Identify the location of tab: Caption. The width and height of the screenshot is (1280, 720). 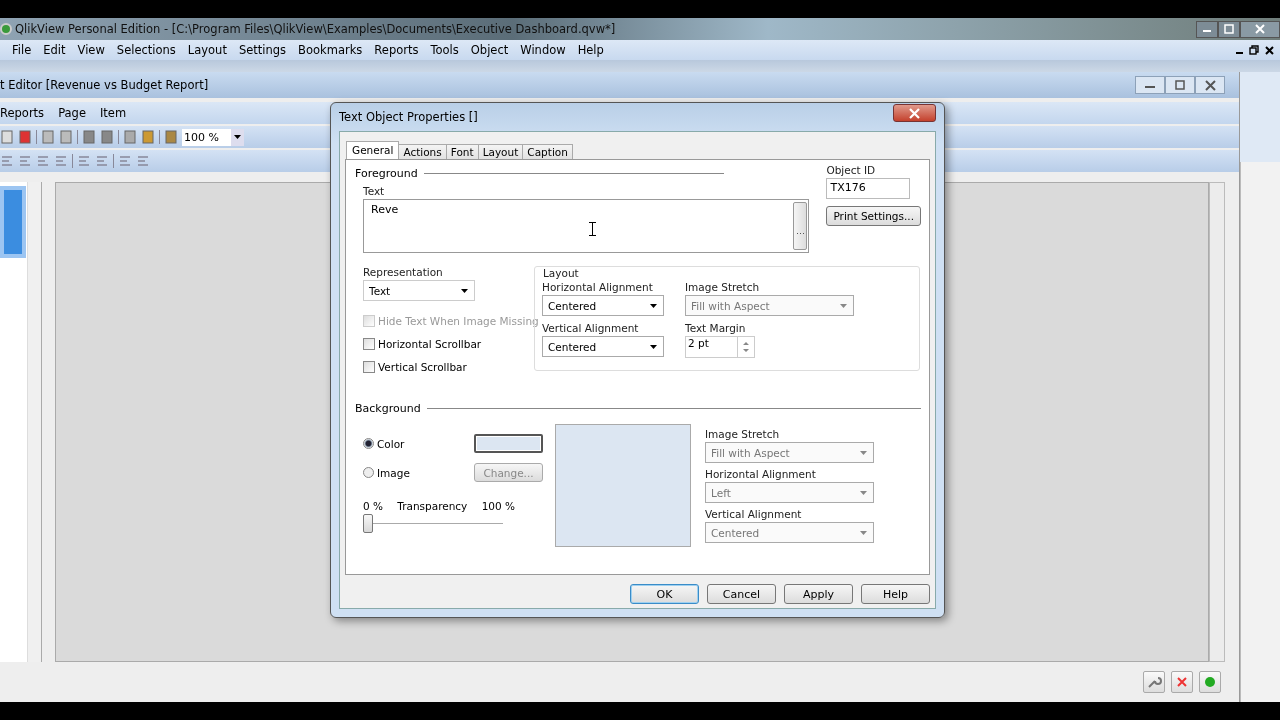
(547, 151).